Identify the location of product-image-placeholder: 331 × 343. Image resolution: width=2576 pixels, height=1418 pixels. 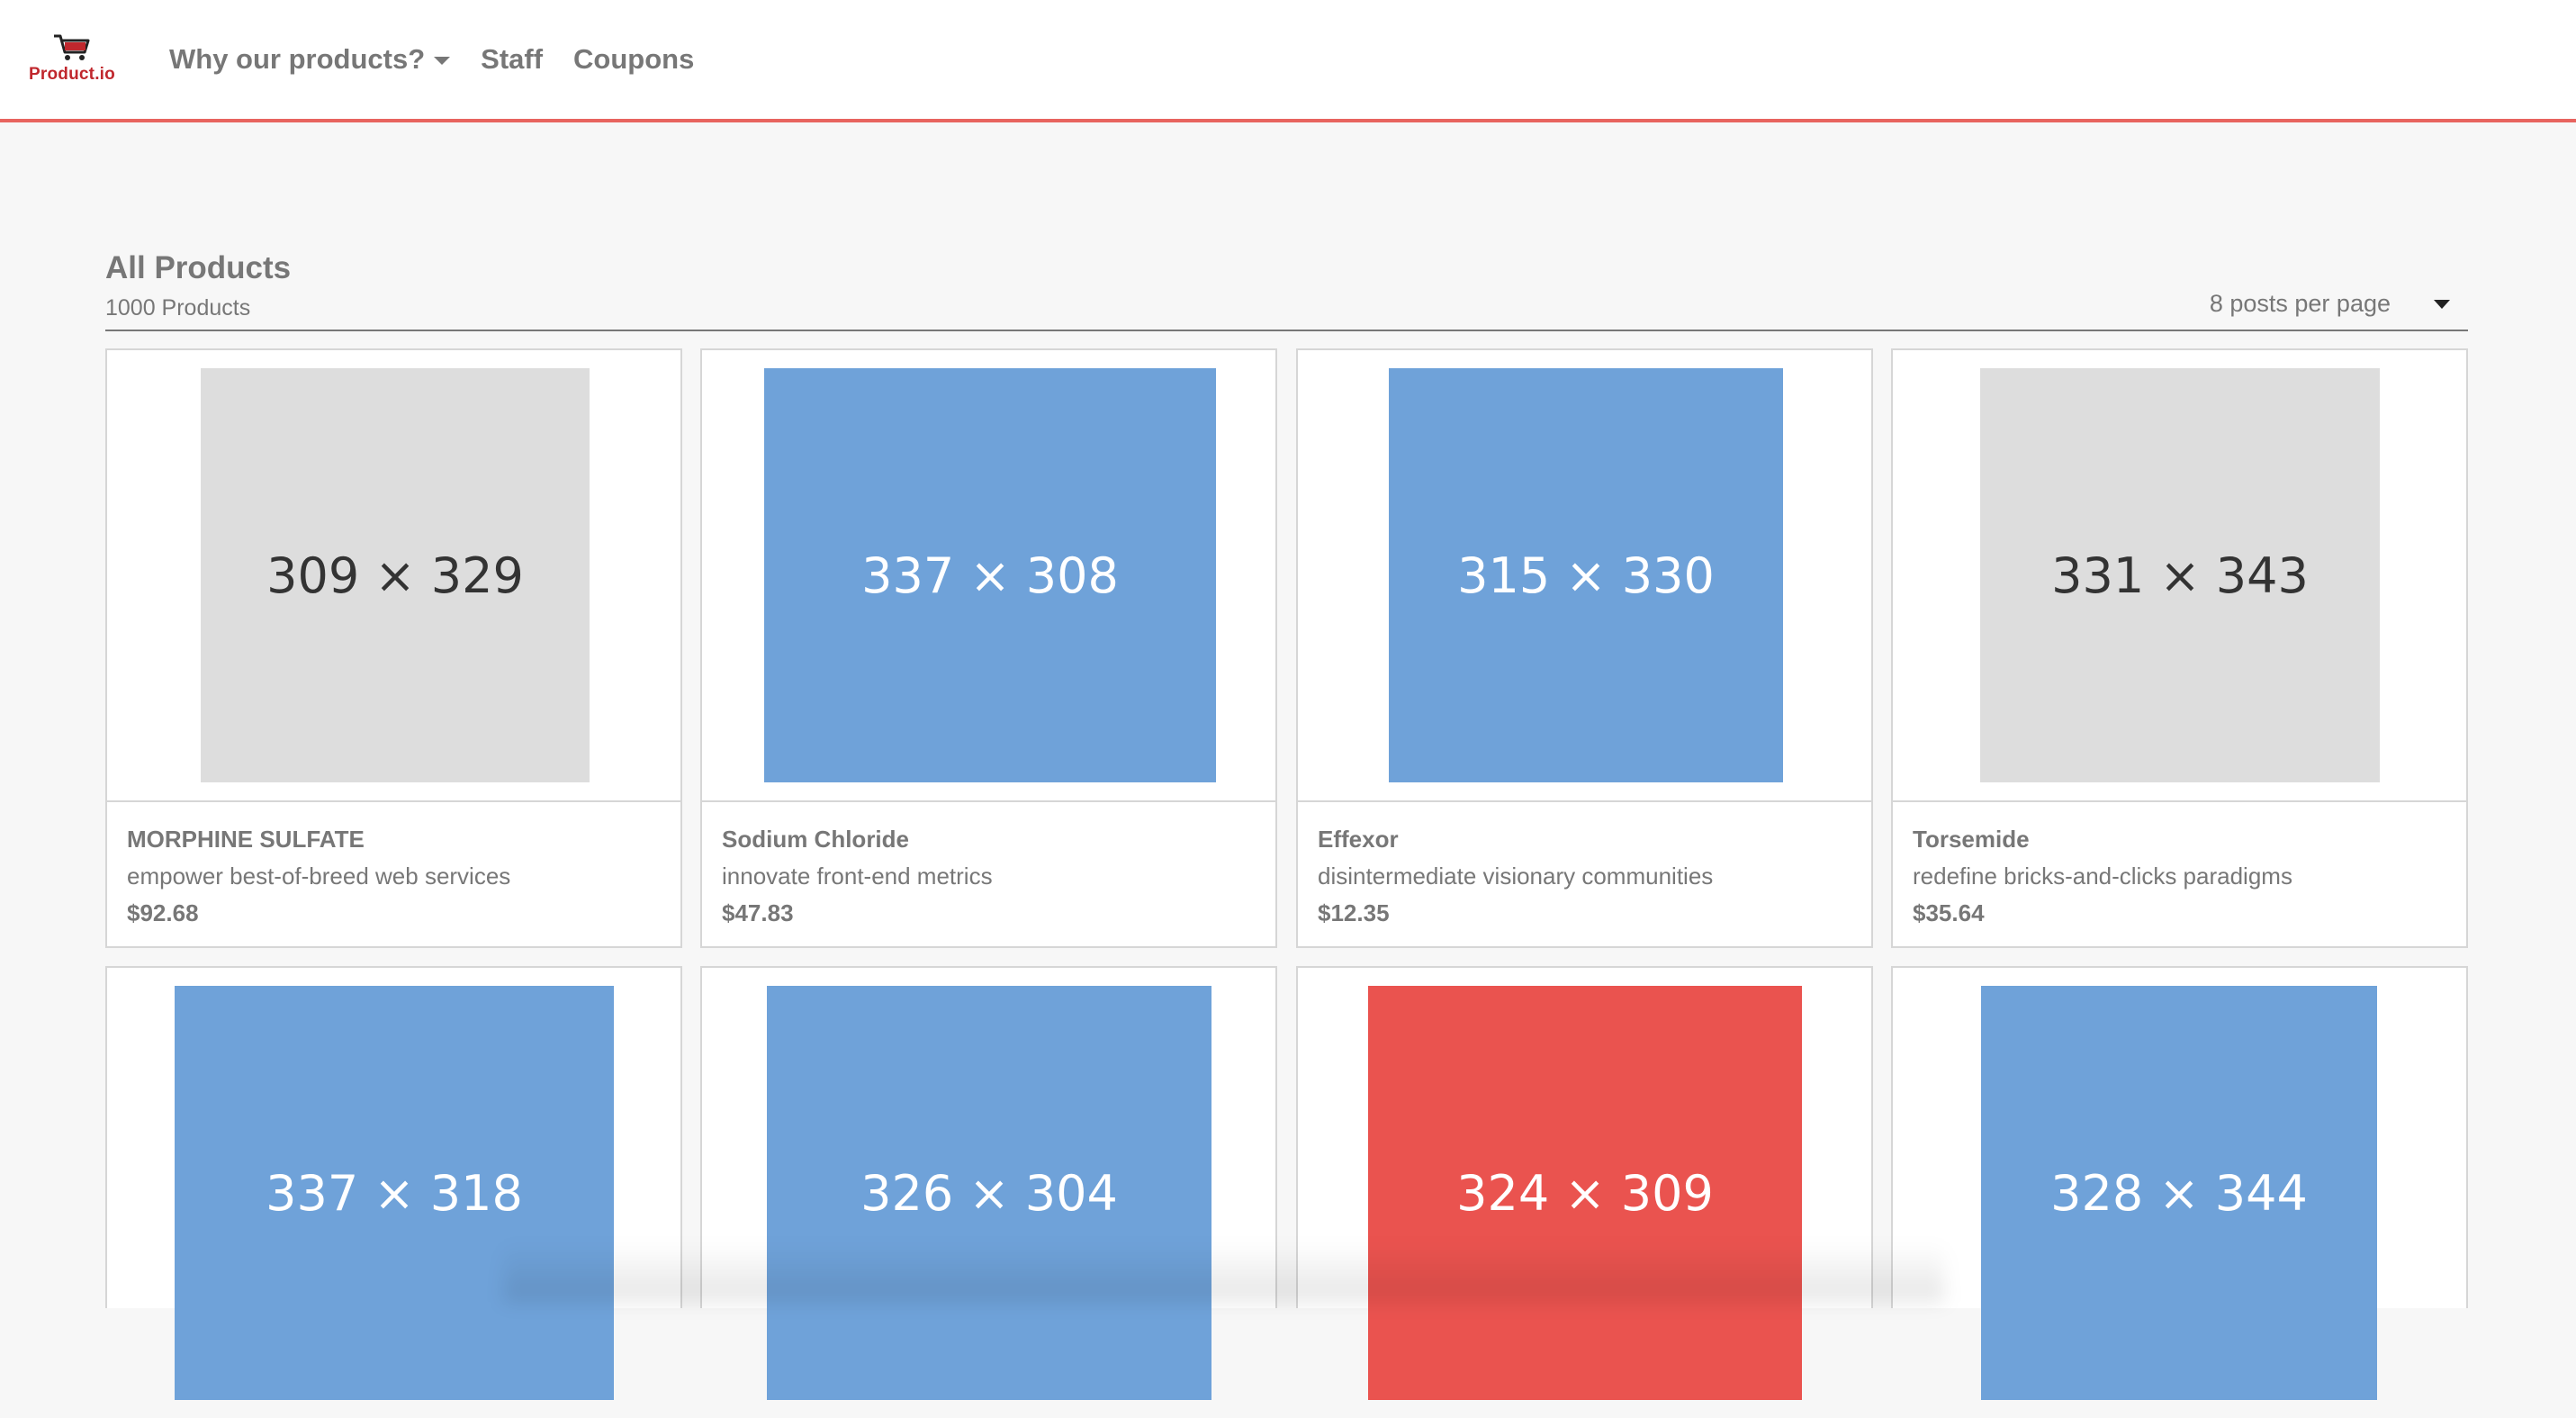
(2180, 575).